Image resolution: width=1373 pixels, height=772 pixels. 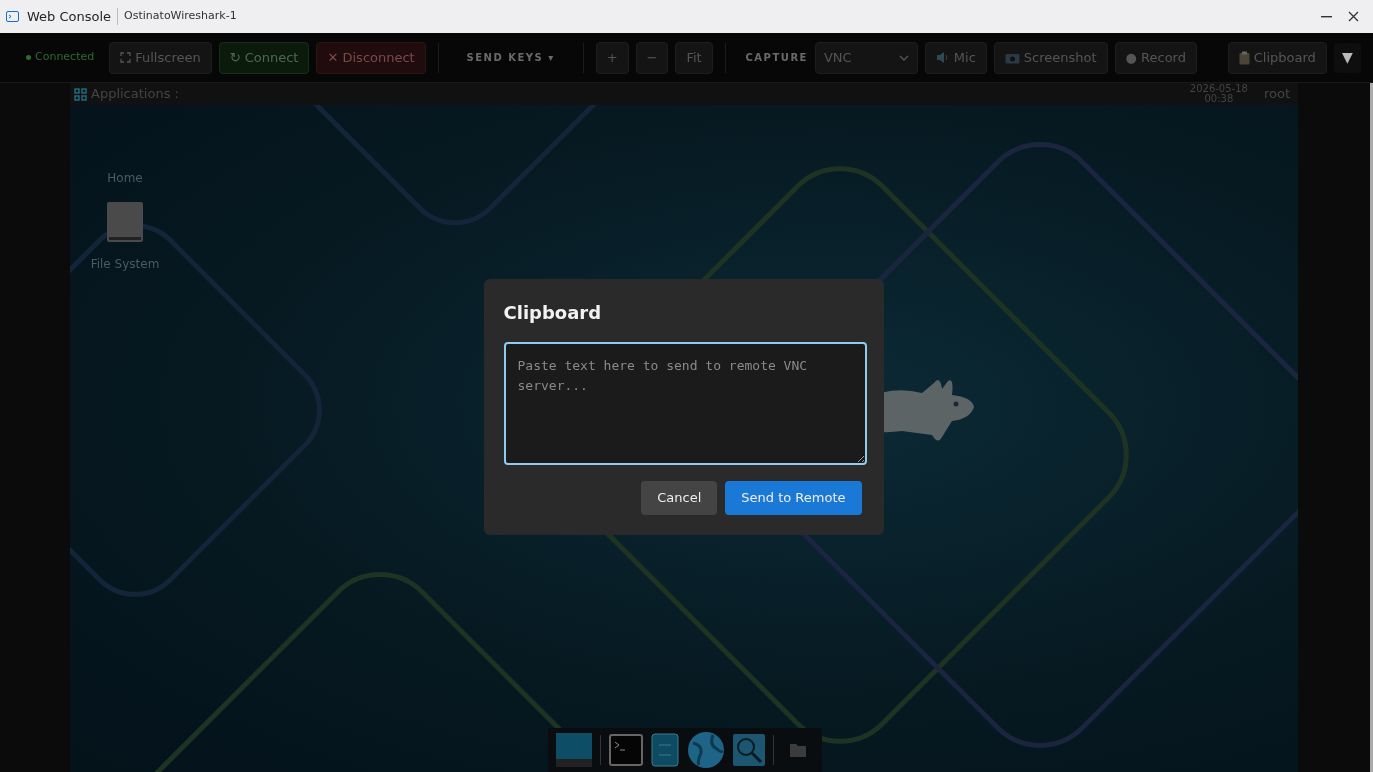 I want to click on camera-icon, so click(x=1012, y=57).